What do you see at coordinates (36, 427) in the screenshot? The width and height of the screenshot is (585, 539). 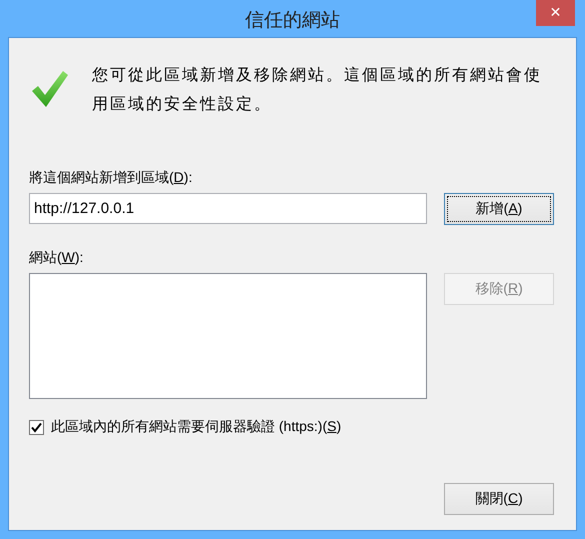 I see `checkbox` at bounding box center [36, 427].